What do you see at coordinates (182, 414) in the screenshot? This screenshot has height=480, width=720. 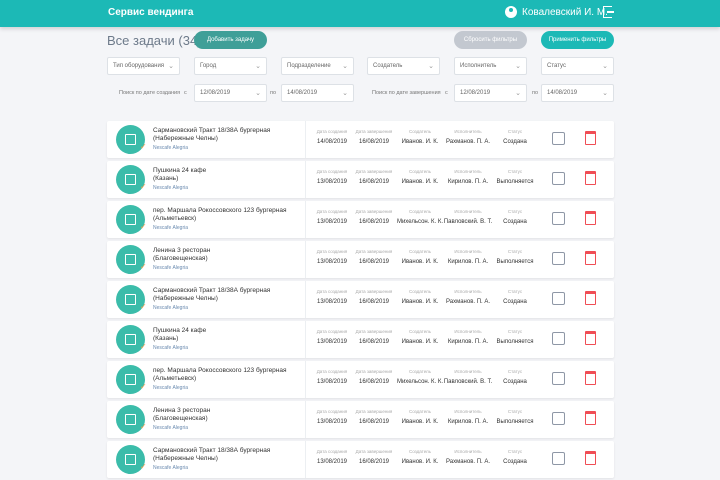 I see `task-address: Ленина 3 ресторан (Благовещенская)` at bounding box center [182, 414].